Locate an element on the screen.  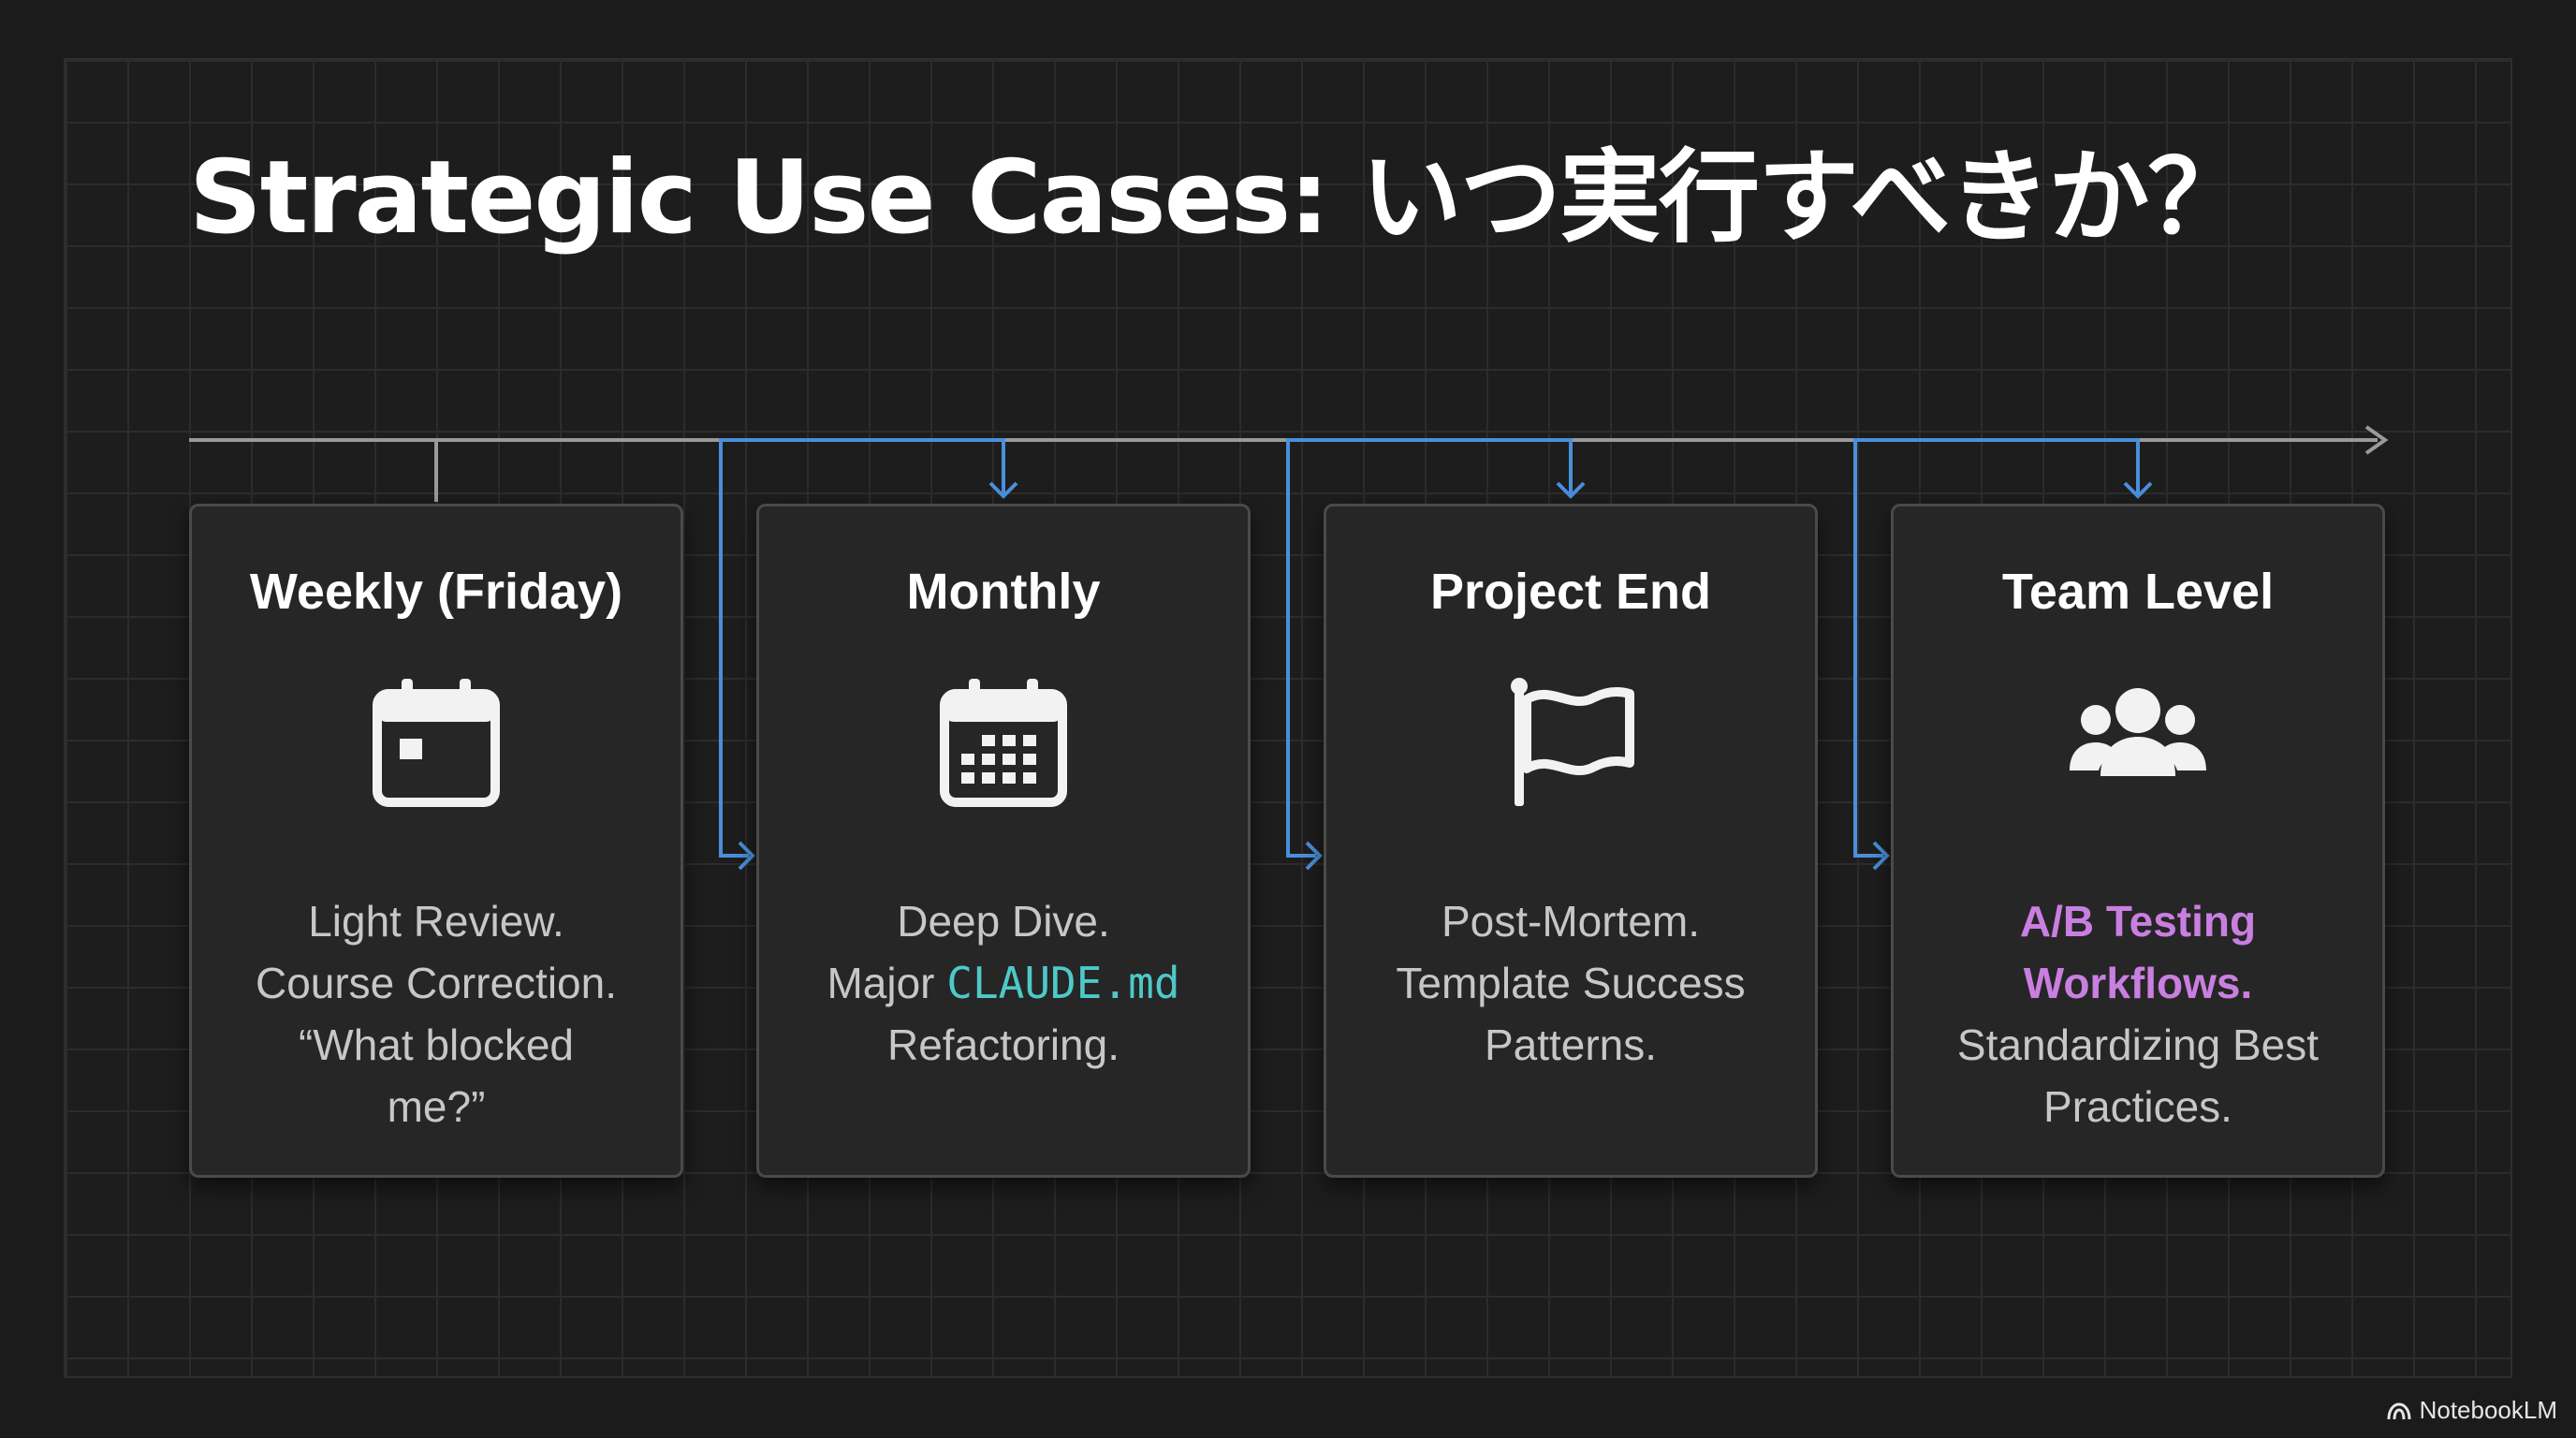
desc-prefix: Major is located at coordinates (887, 983).